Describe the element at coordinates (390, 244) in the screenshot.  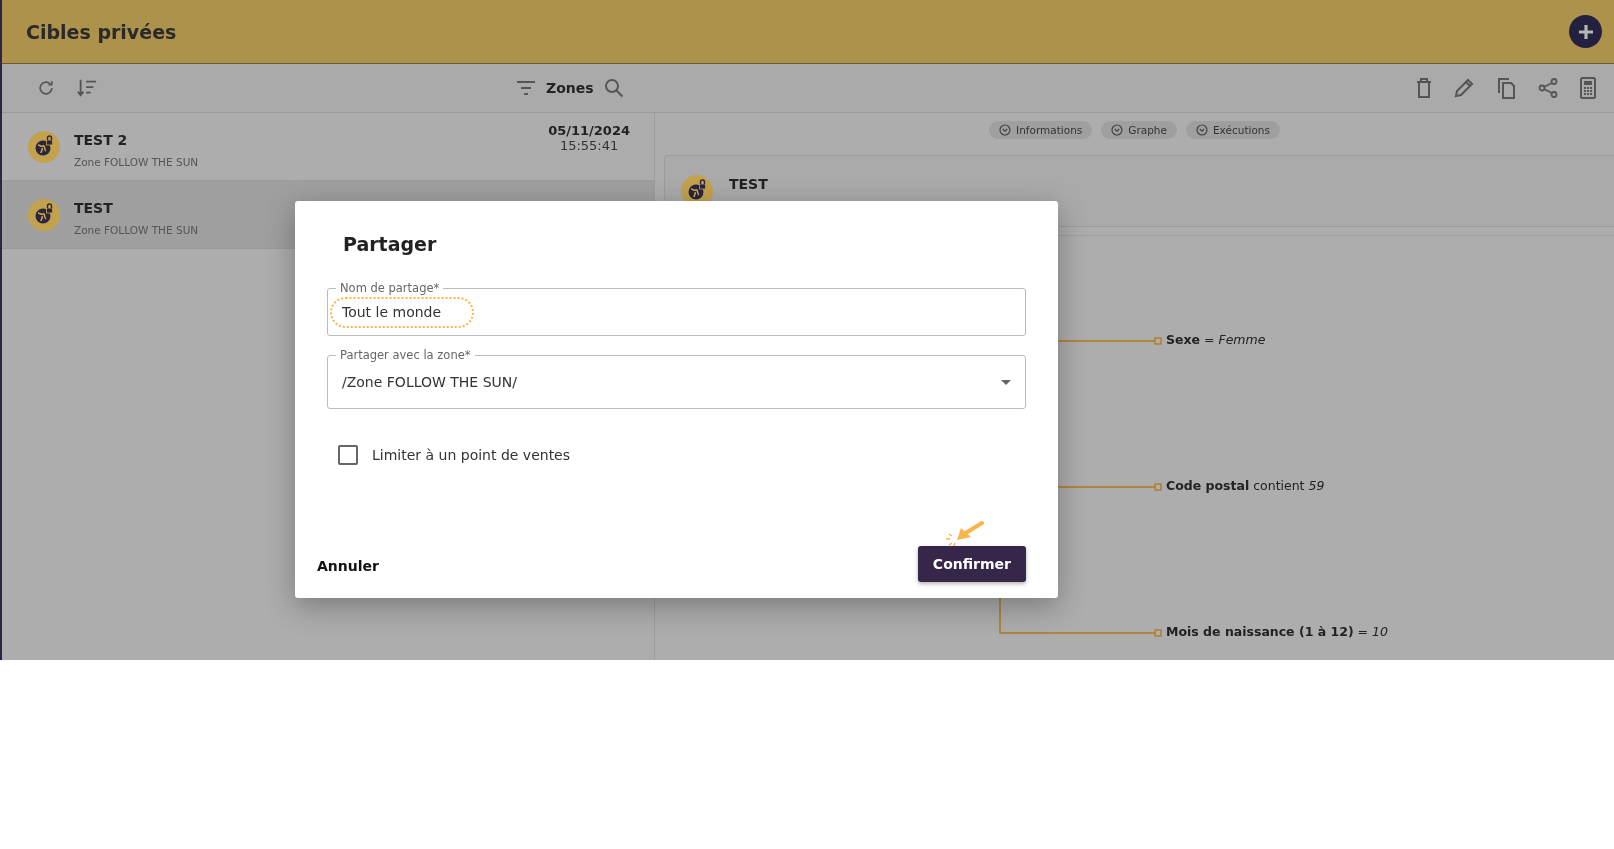
I see `dialog-title: Partager` at that location.